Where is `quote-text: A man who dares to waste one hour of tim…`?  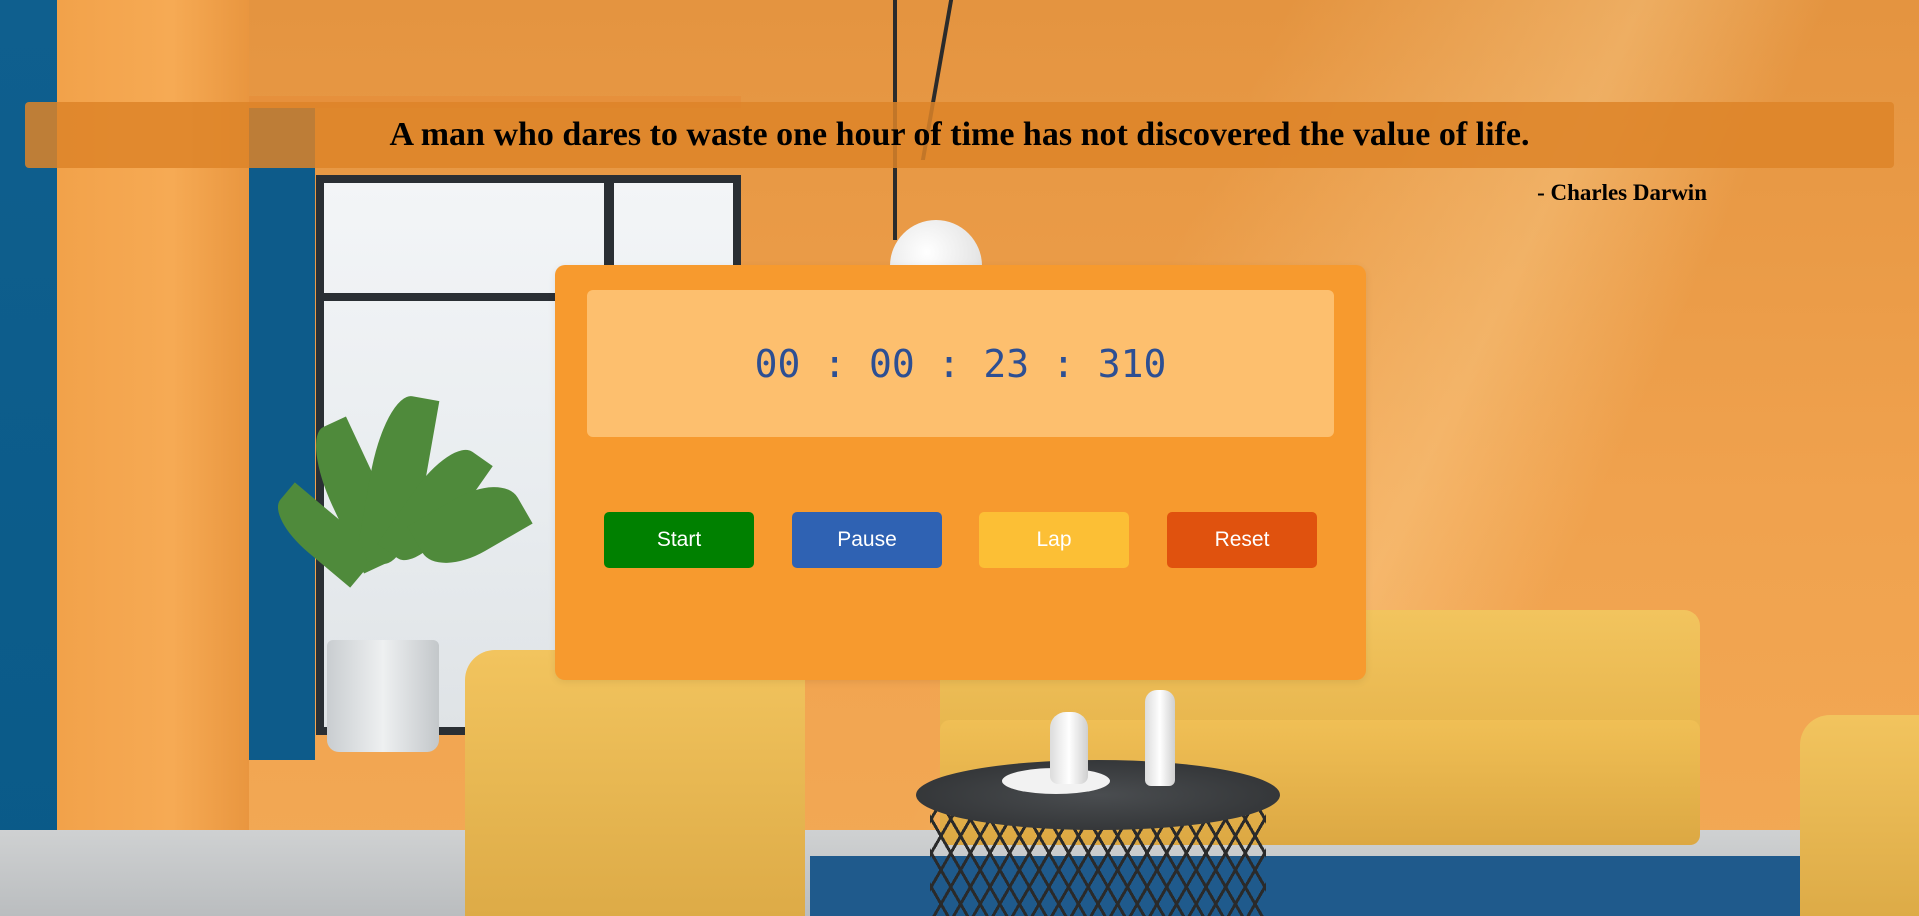 quote-text: A man who dares to waste one hour of tim… is located at coordinates (959, 134).